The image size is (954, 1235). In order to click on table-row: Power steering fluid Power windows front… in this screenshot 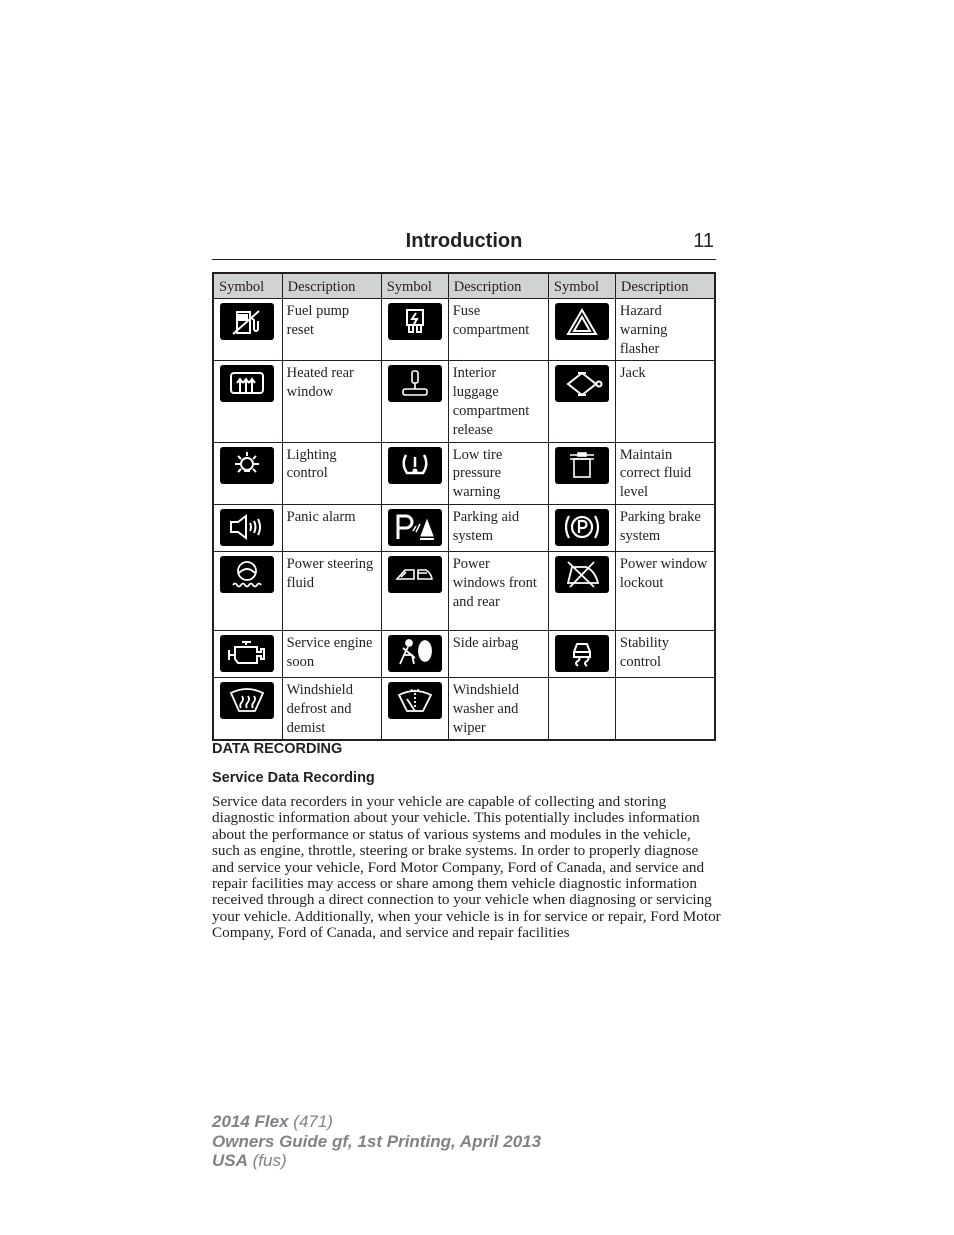, I will do `click(464, 590)`.